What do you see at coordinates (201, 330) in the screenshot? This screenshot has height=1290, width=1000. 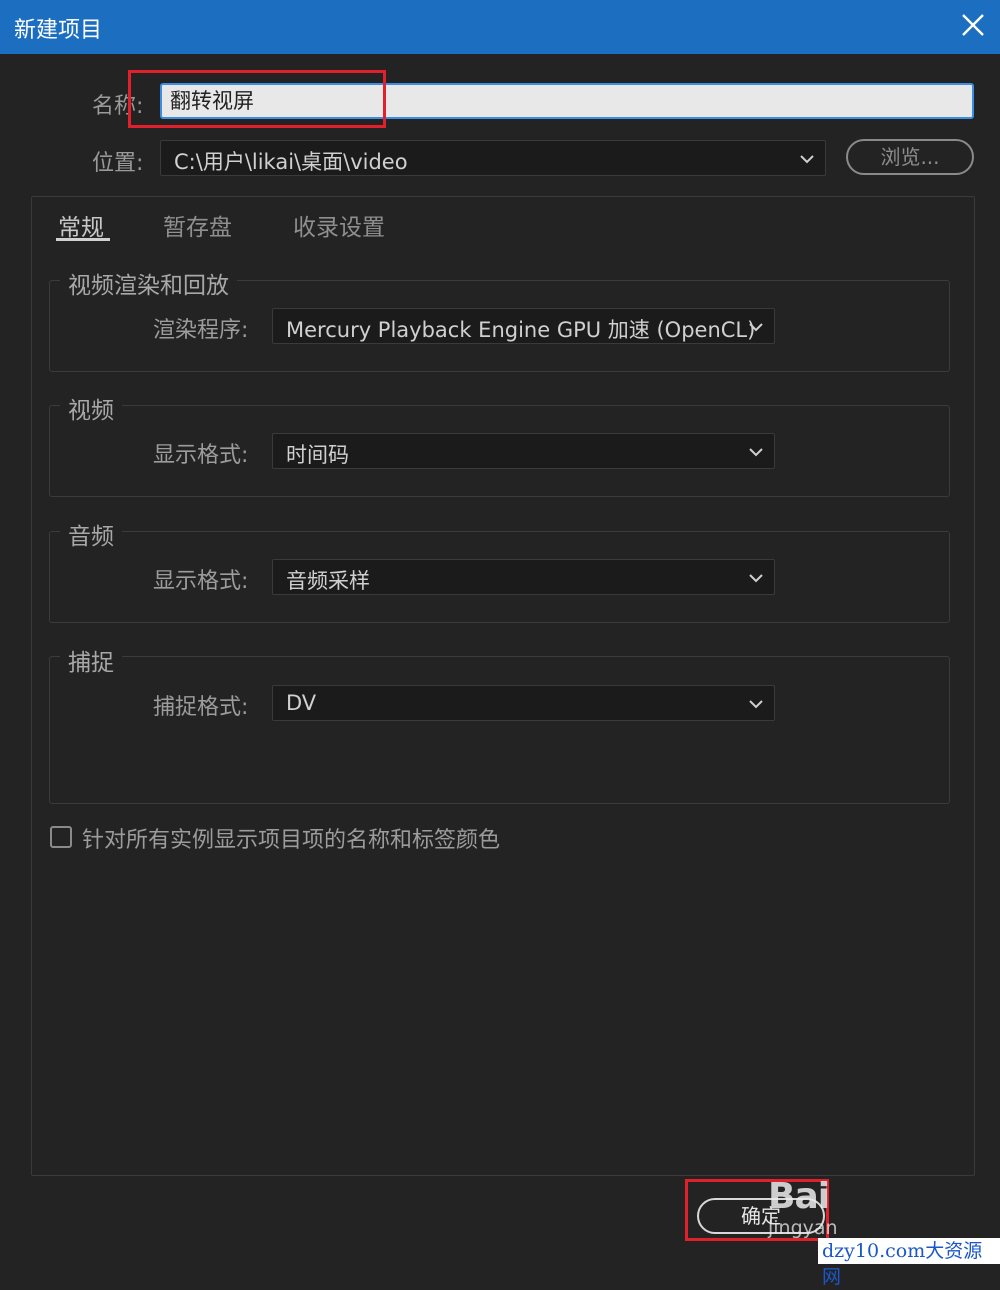 I see `renderer-label: 渲染程序:` at bounding box center [201, 330].